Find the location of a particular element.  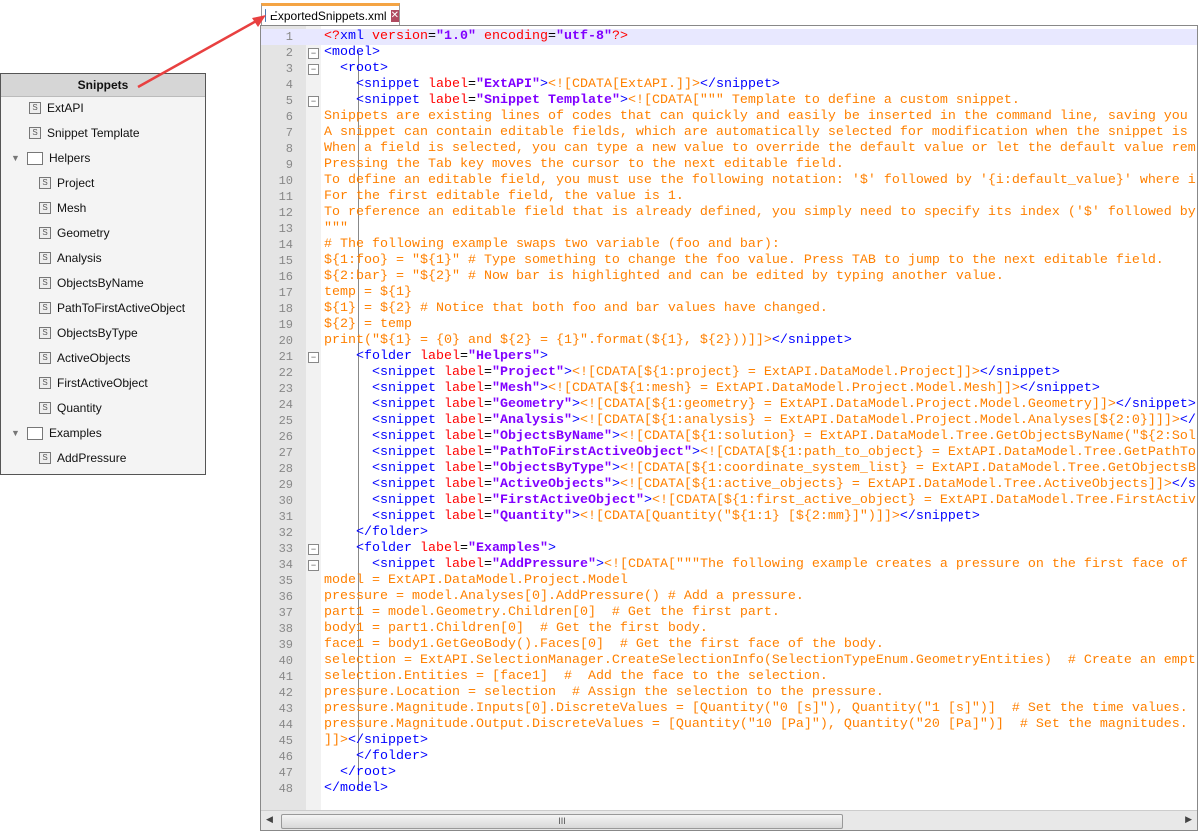

tree-item-mesh: S Mesh is located at coordinates (62, 208).